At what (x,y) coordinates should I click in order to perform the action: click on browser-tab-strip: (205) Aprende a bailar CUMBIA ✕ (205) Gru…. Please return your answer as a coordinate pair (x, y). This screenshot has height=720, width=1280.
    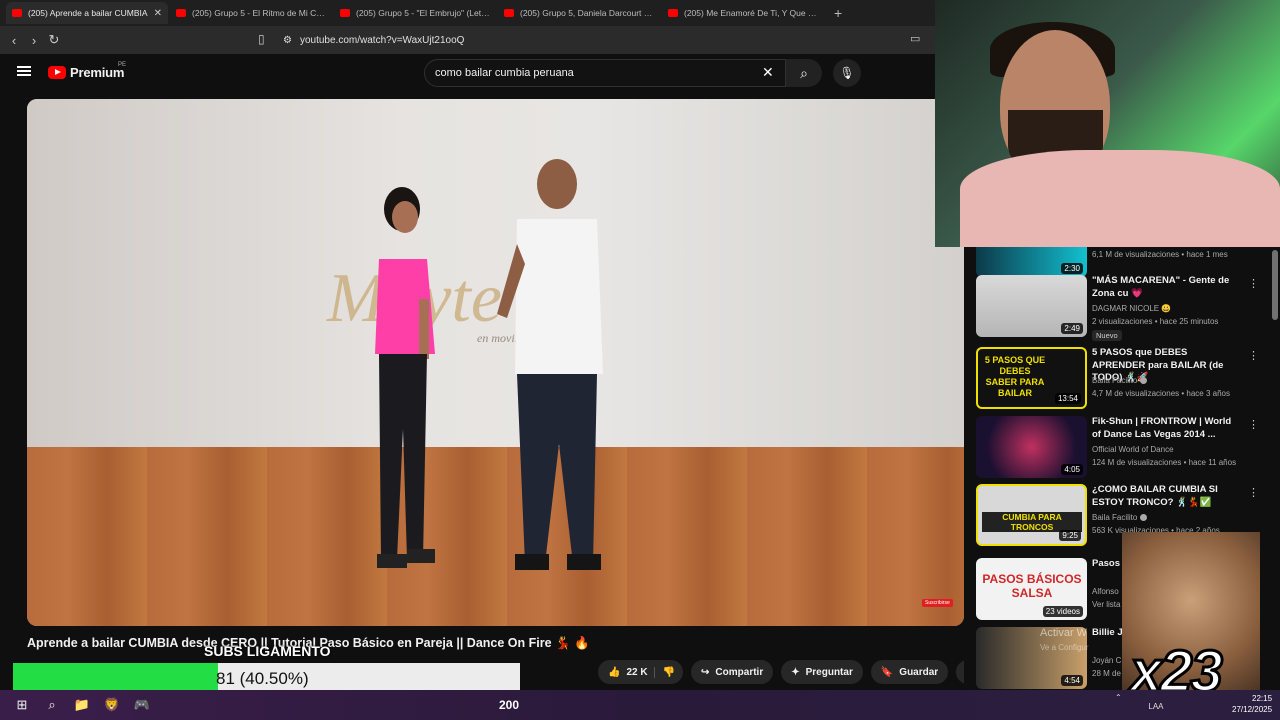
    Looking at the image, I should click on (467, 13).